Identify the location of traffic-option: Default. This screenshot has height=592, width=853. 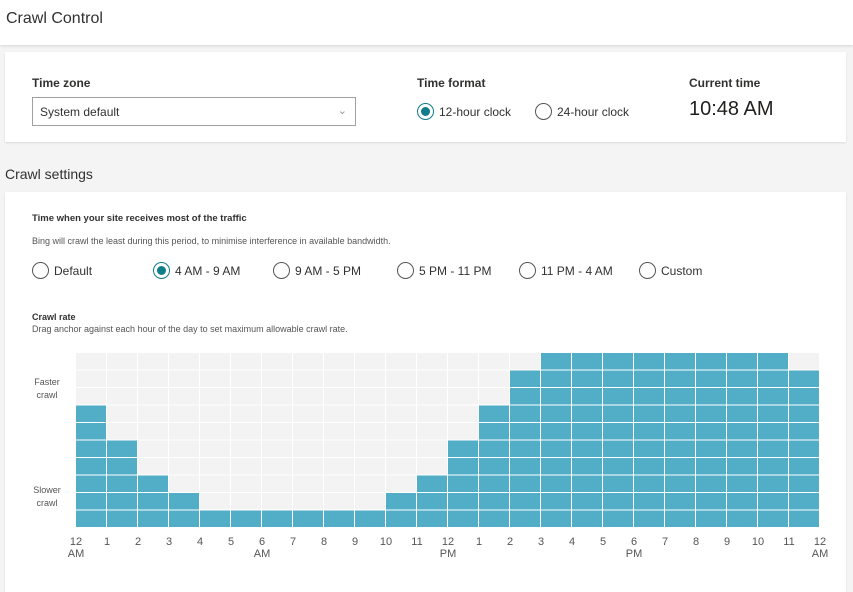
(62, 270).